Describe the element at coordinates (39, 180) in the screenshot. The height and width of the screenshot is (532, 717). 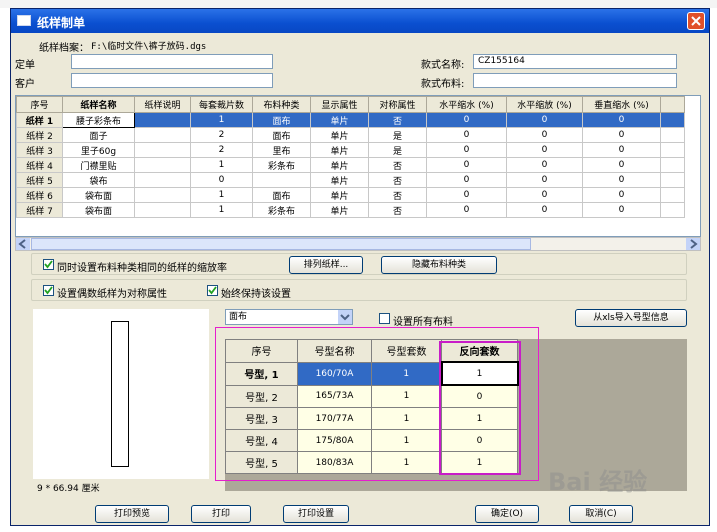
I see `row-header: 纸样 5` at that location.